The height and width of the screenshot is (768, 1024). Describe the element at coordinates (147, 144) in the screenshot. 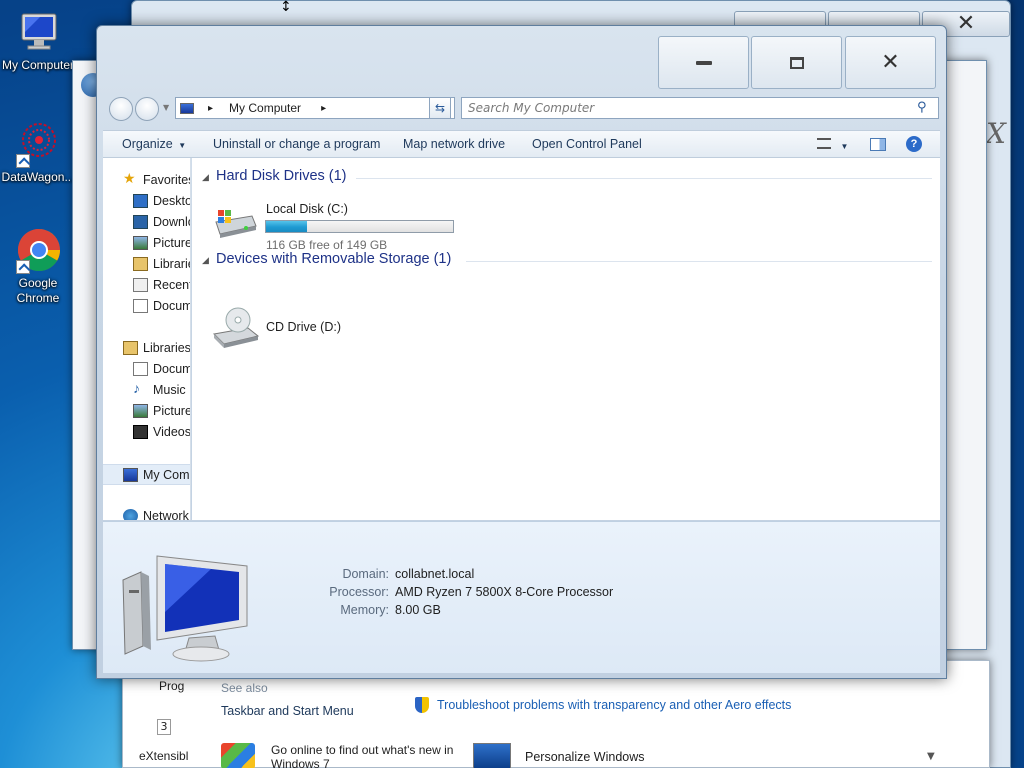

I see `organize-label: Organize` at that location.